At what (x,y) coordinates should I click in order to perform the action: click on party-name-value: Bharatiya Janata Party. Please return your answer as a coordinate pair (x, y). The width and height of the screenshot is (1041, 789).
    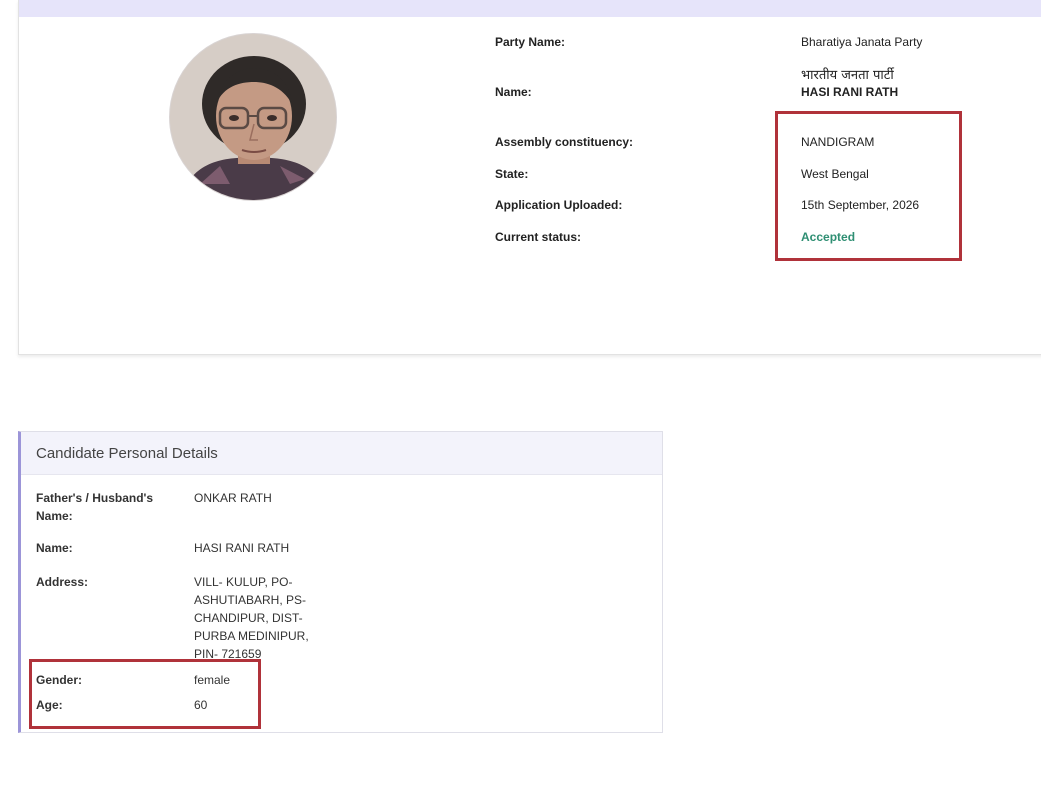
    Looking at the image, I should click on (862, 42).